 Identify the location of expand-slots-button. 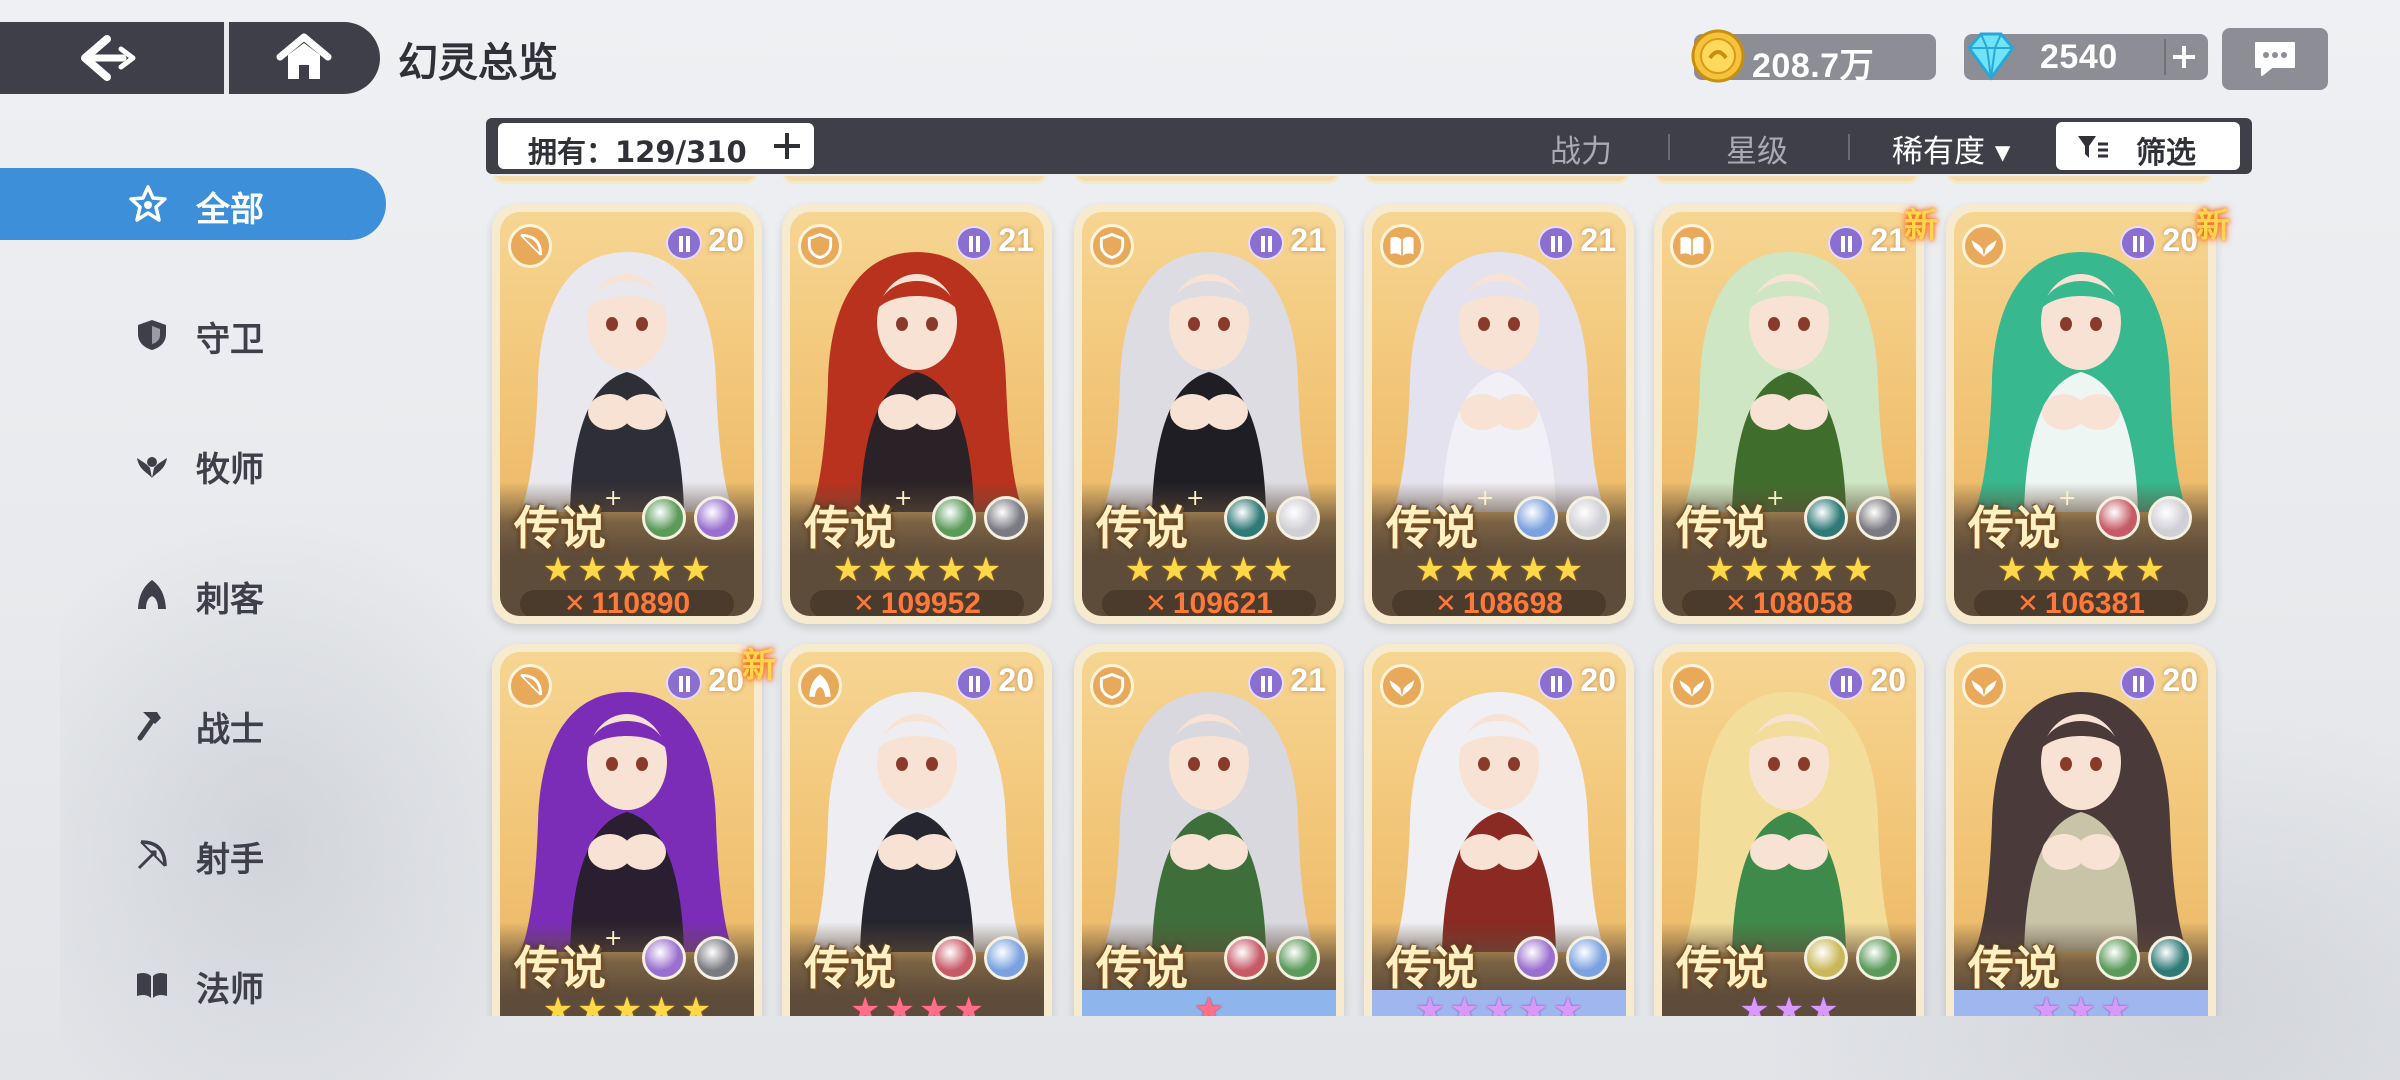
(787, 146).